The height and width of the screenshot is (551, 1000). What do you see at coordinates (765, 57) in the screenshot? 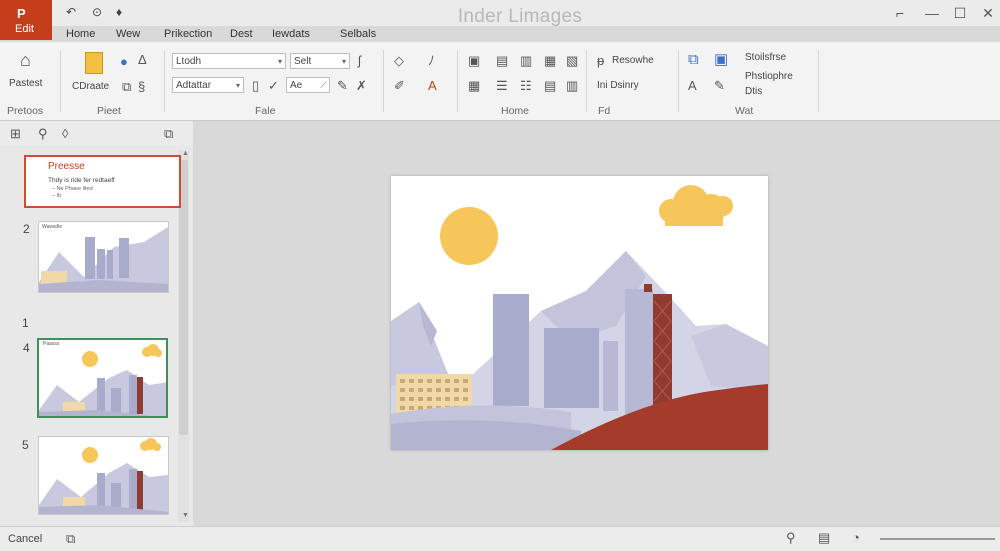
I see `stoilsfrse-label: Stoilsfrse` at bounding box center [765, 57].